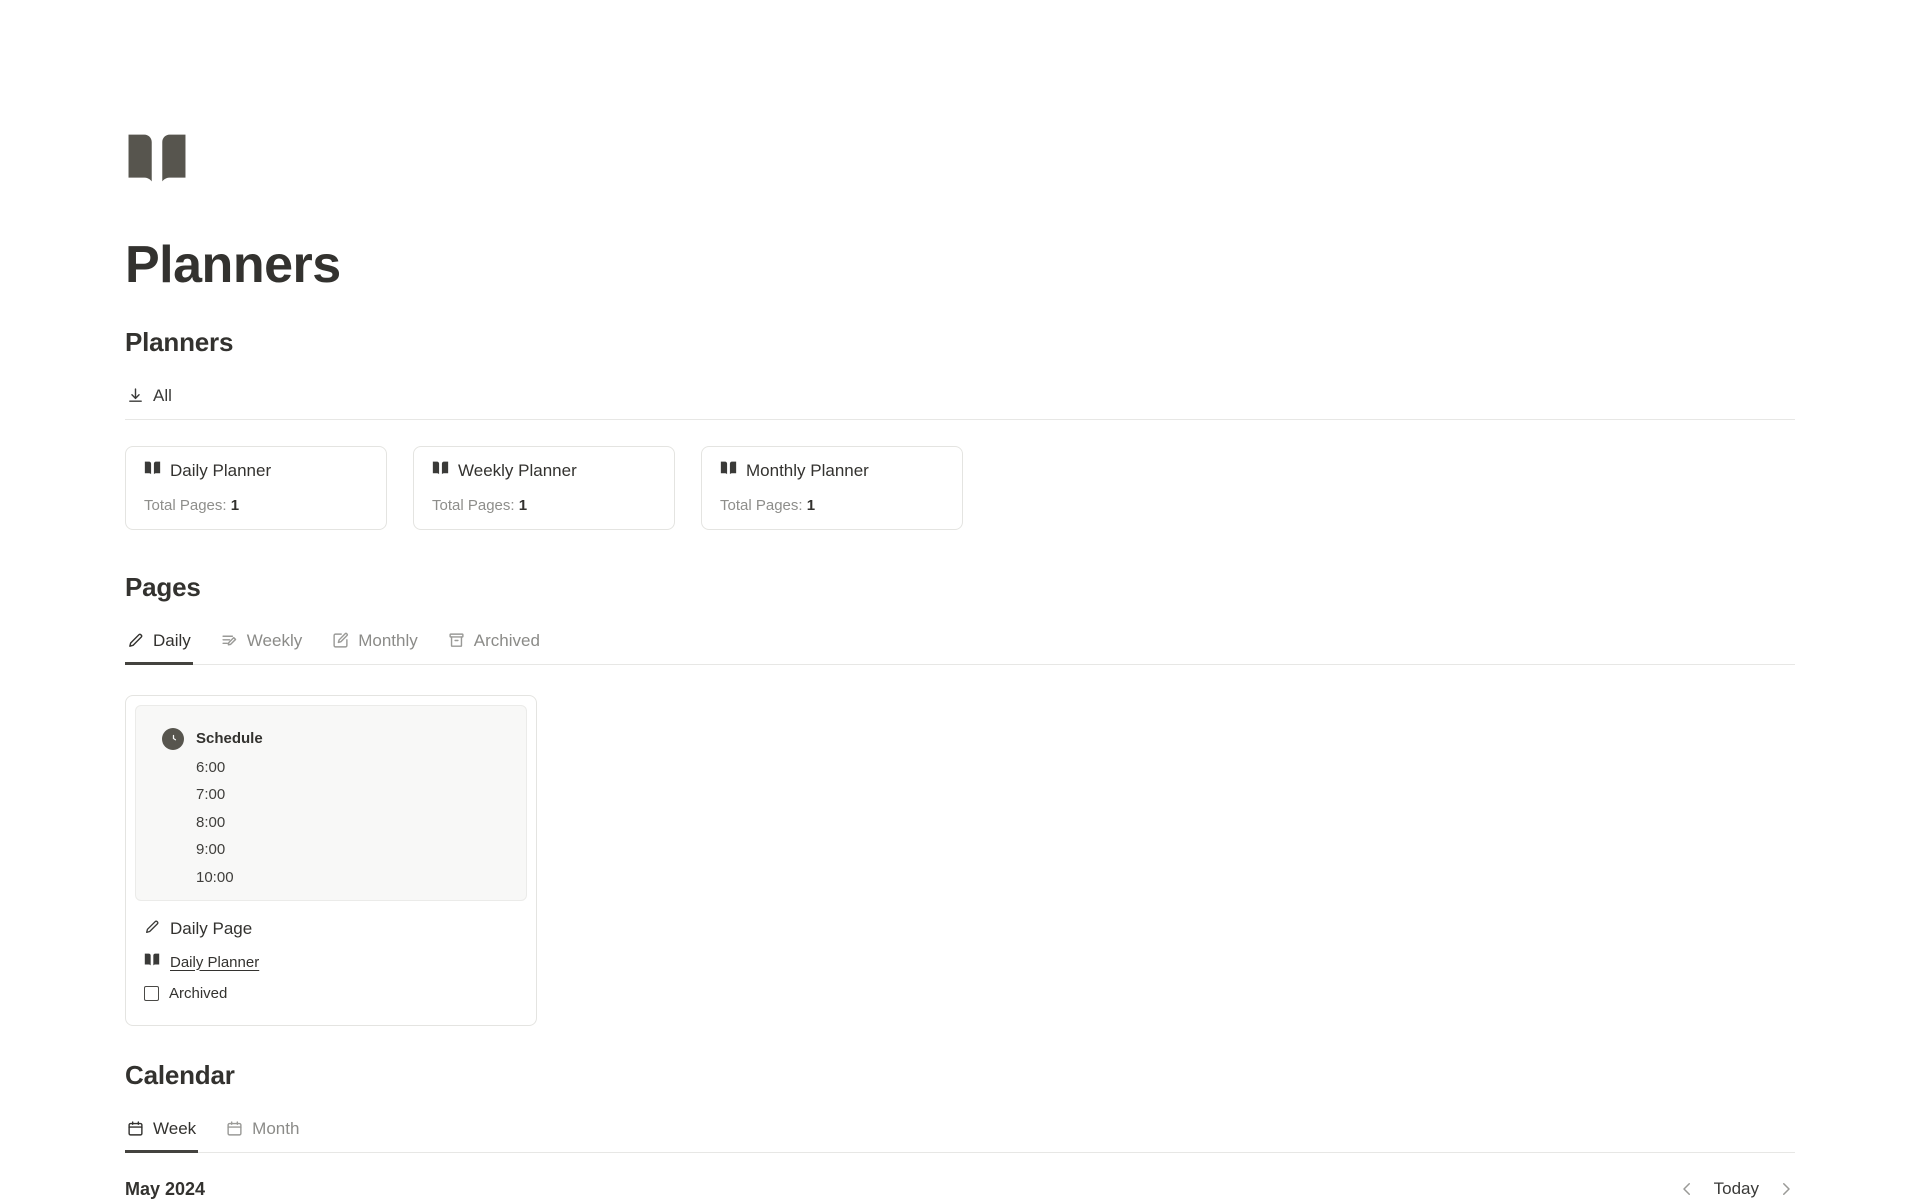 This screenshot has width=1920, height=1199. I want to click on tab-daily: Daily, so click(159, 645).